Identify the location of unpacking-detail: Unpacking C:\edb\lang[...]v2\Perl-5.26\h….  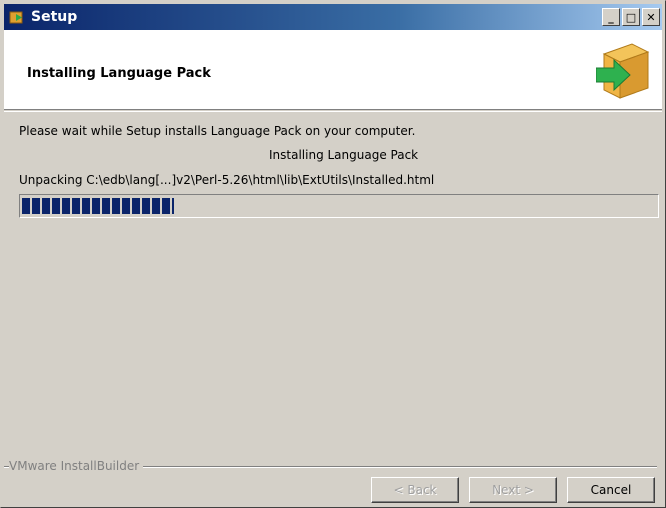
(227, 180).